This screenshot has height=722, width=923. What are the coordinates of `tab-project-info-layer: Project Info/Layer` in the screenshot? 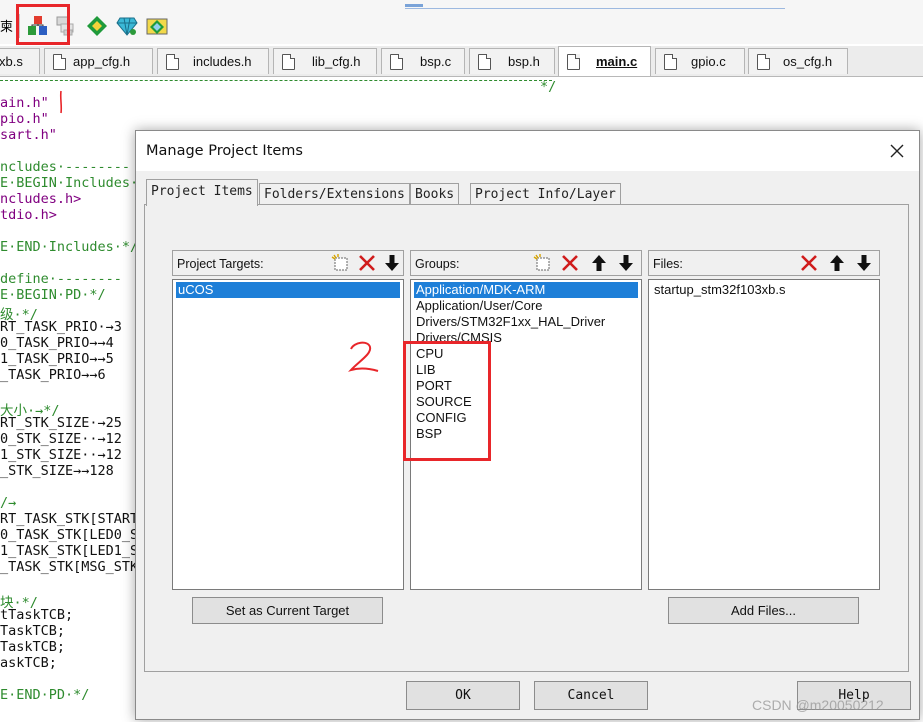 It's located at (545, 194).